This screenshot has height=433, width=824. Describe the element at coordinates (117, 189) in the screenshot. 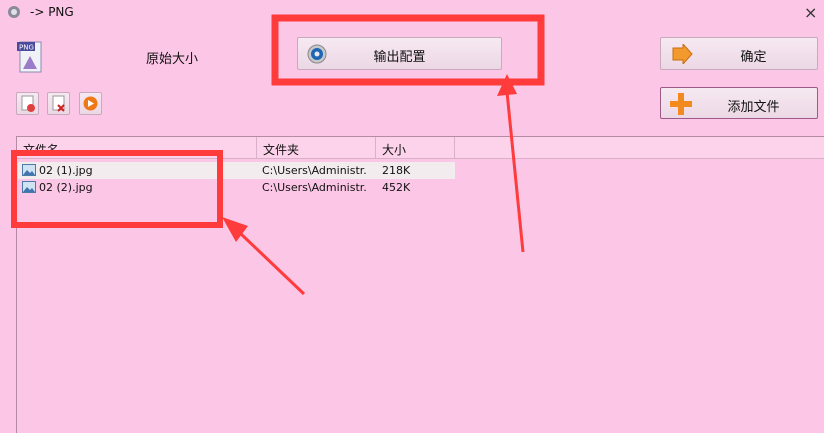

I see `annotation-box-file-list` at that location.